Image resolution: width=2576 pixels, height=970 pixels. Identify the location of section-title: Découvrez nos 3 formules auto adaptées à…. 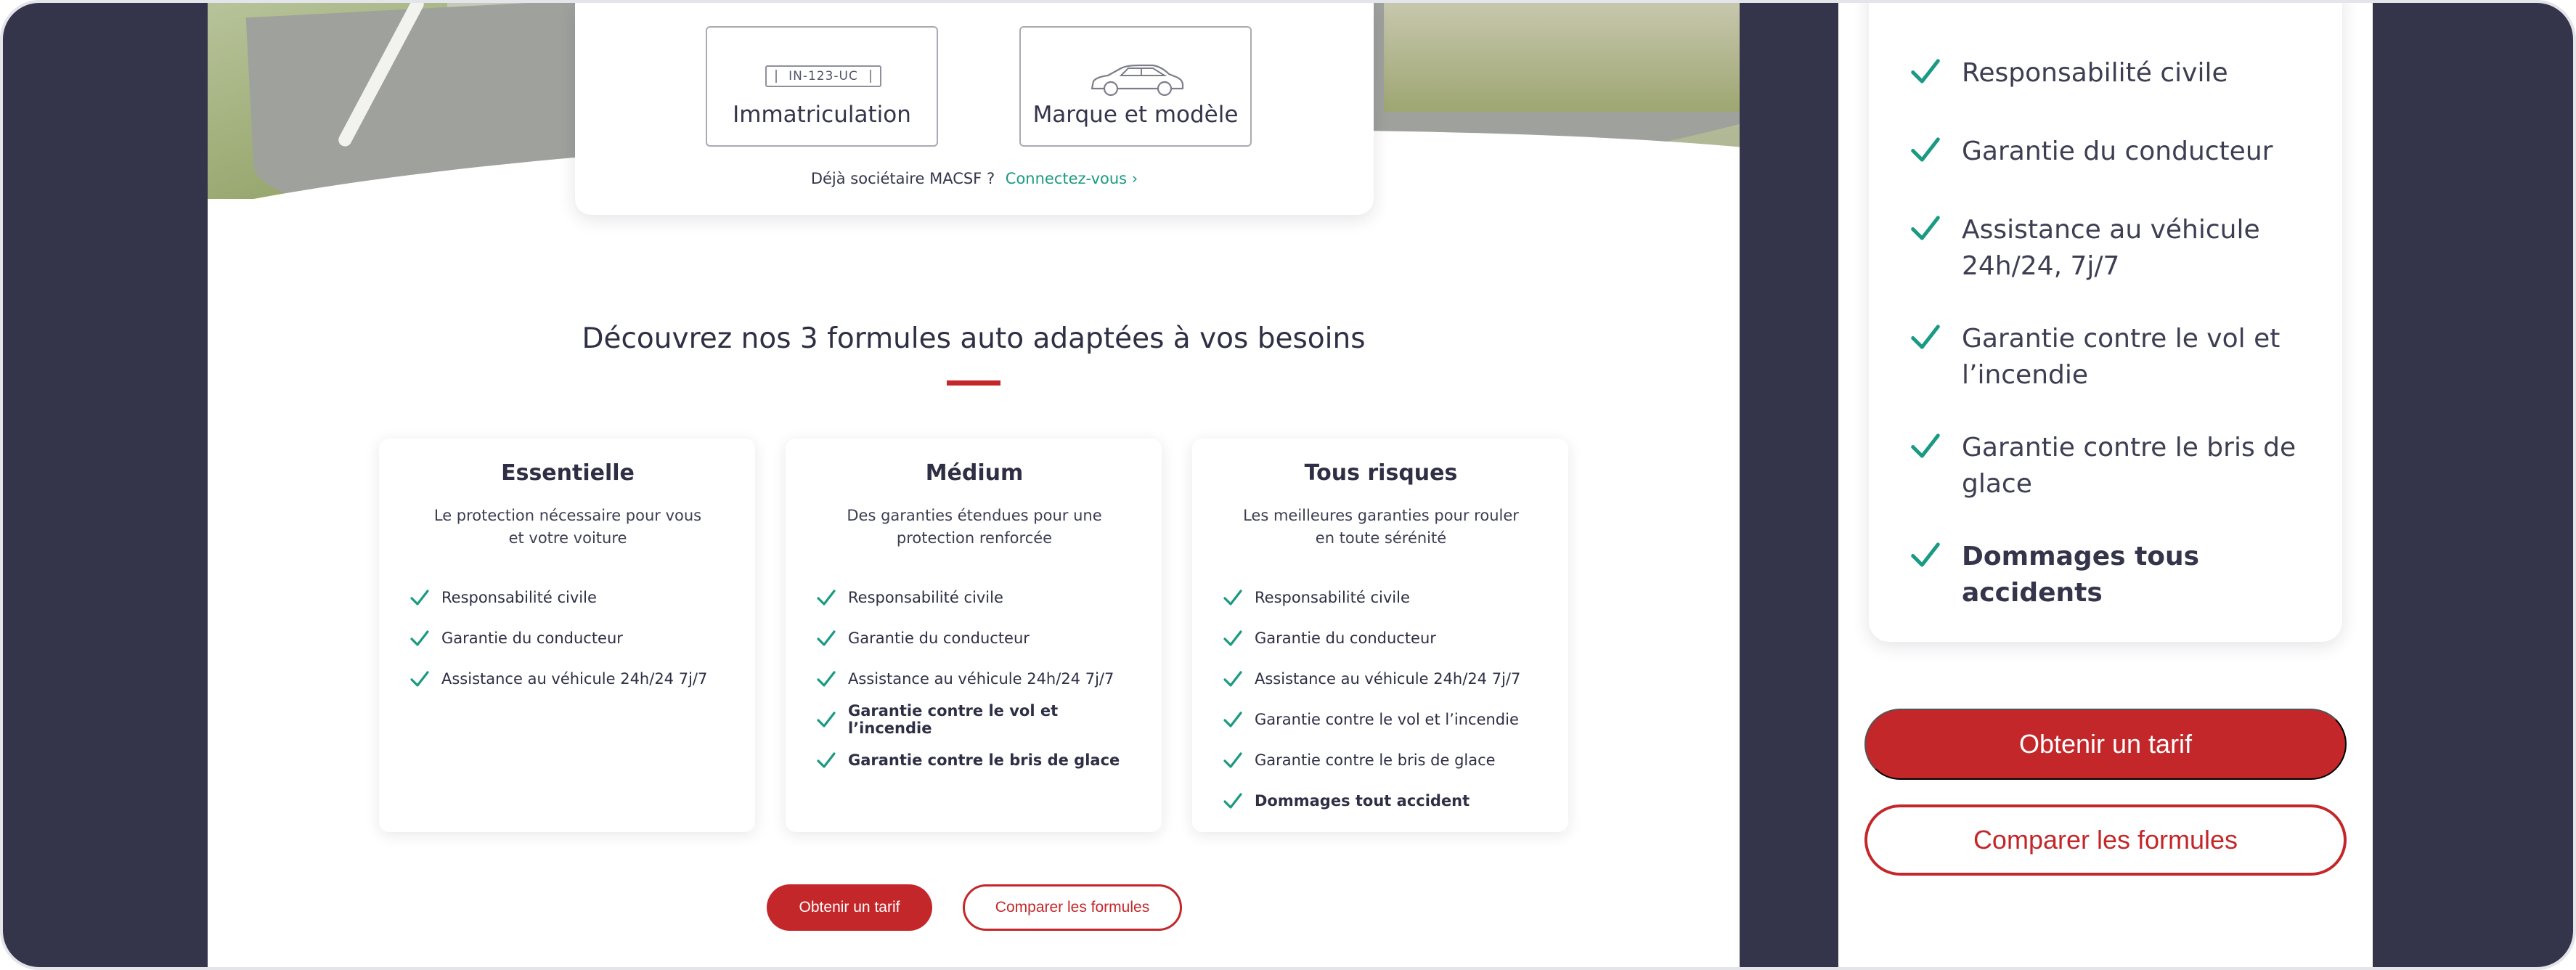
(974, 338).